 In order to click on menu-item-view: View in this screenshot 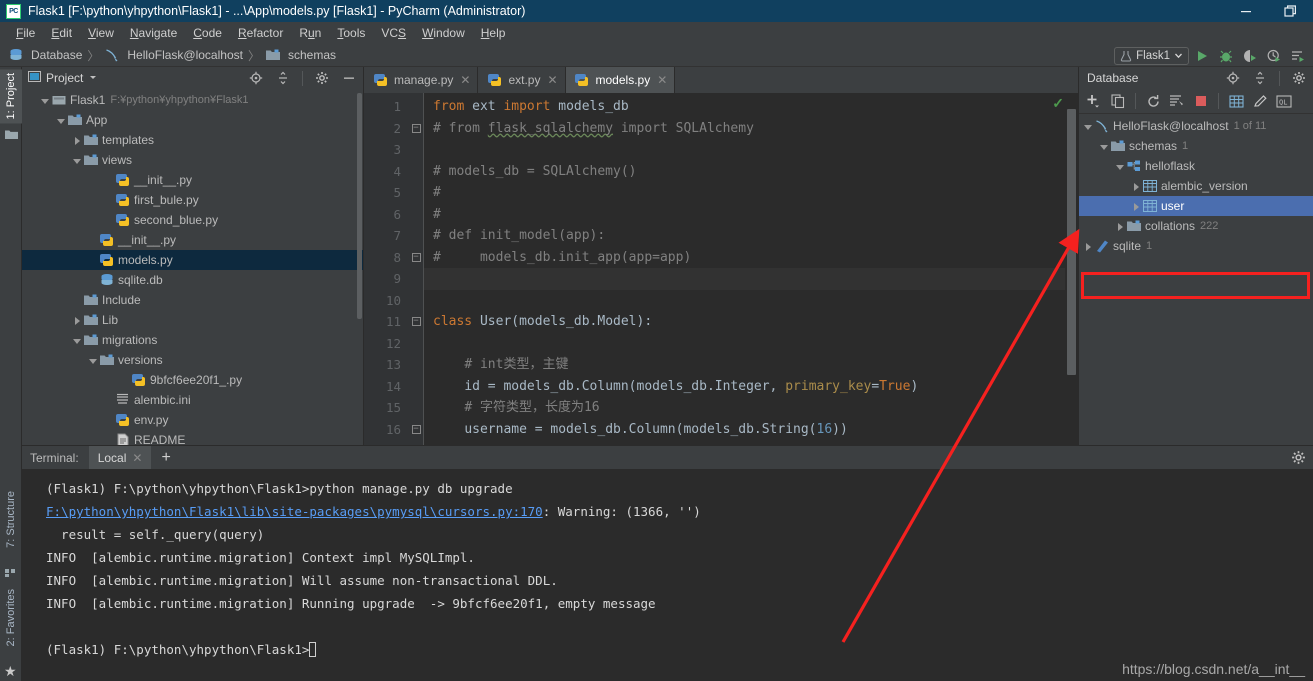, I will do `click(101, 33)`.